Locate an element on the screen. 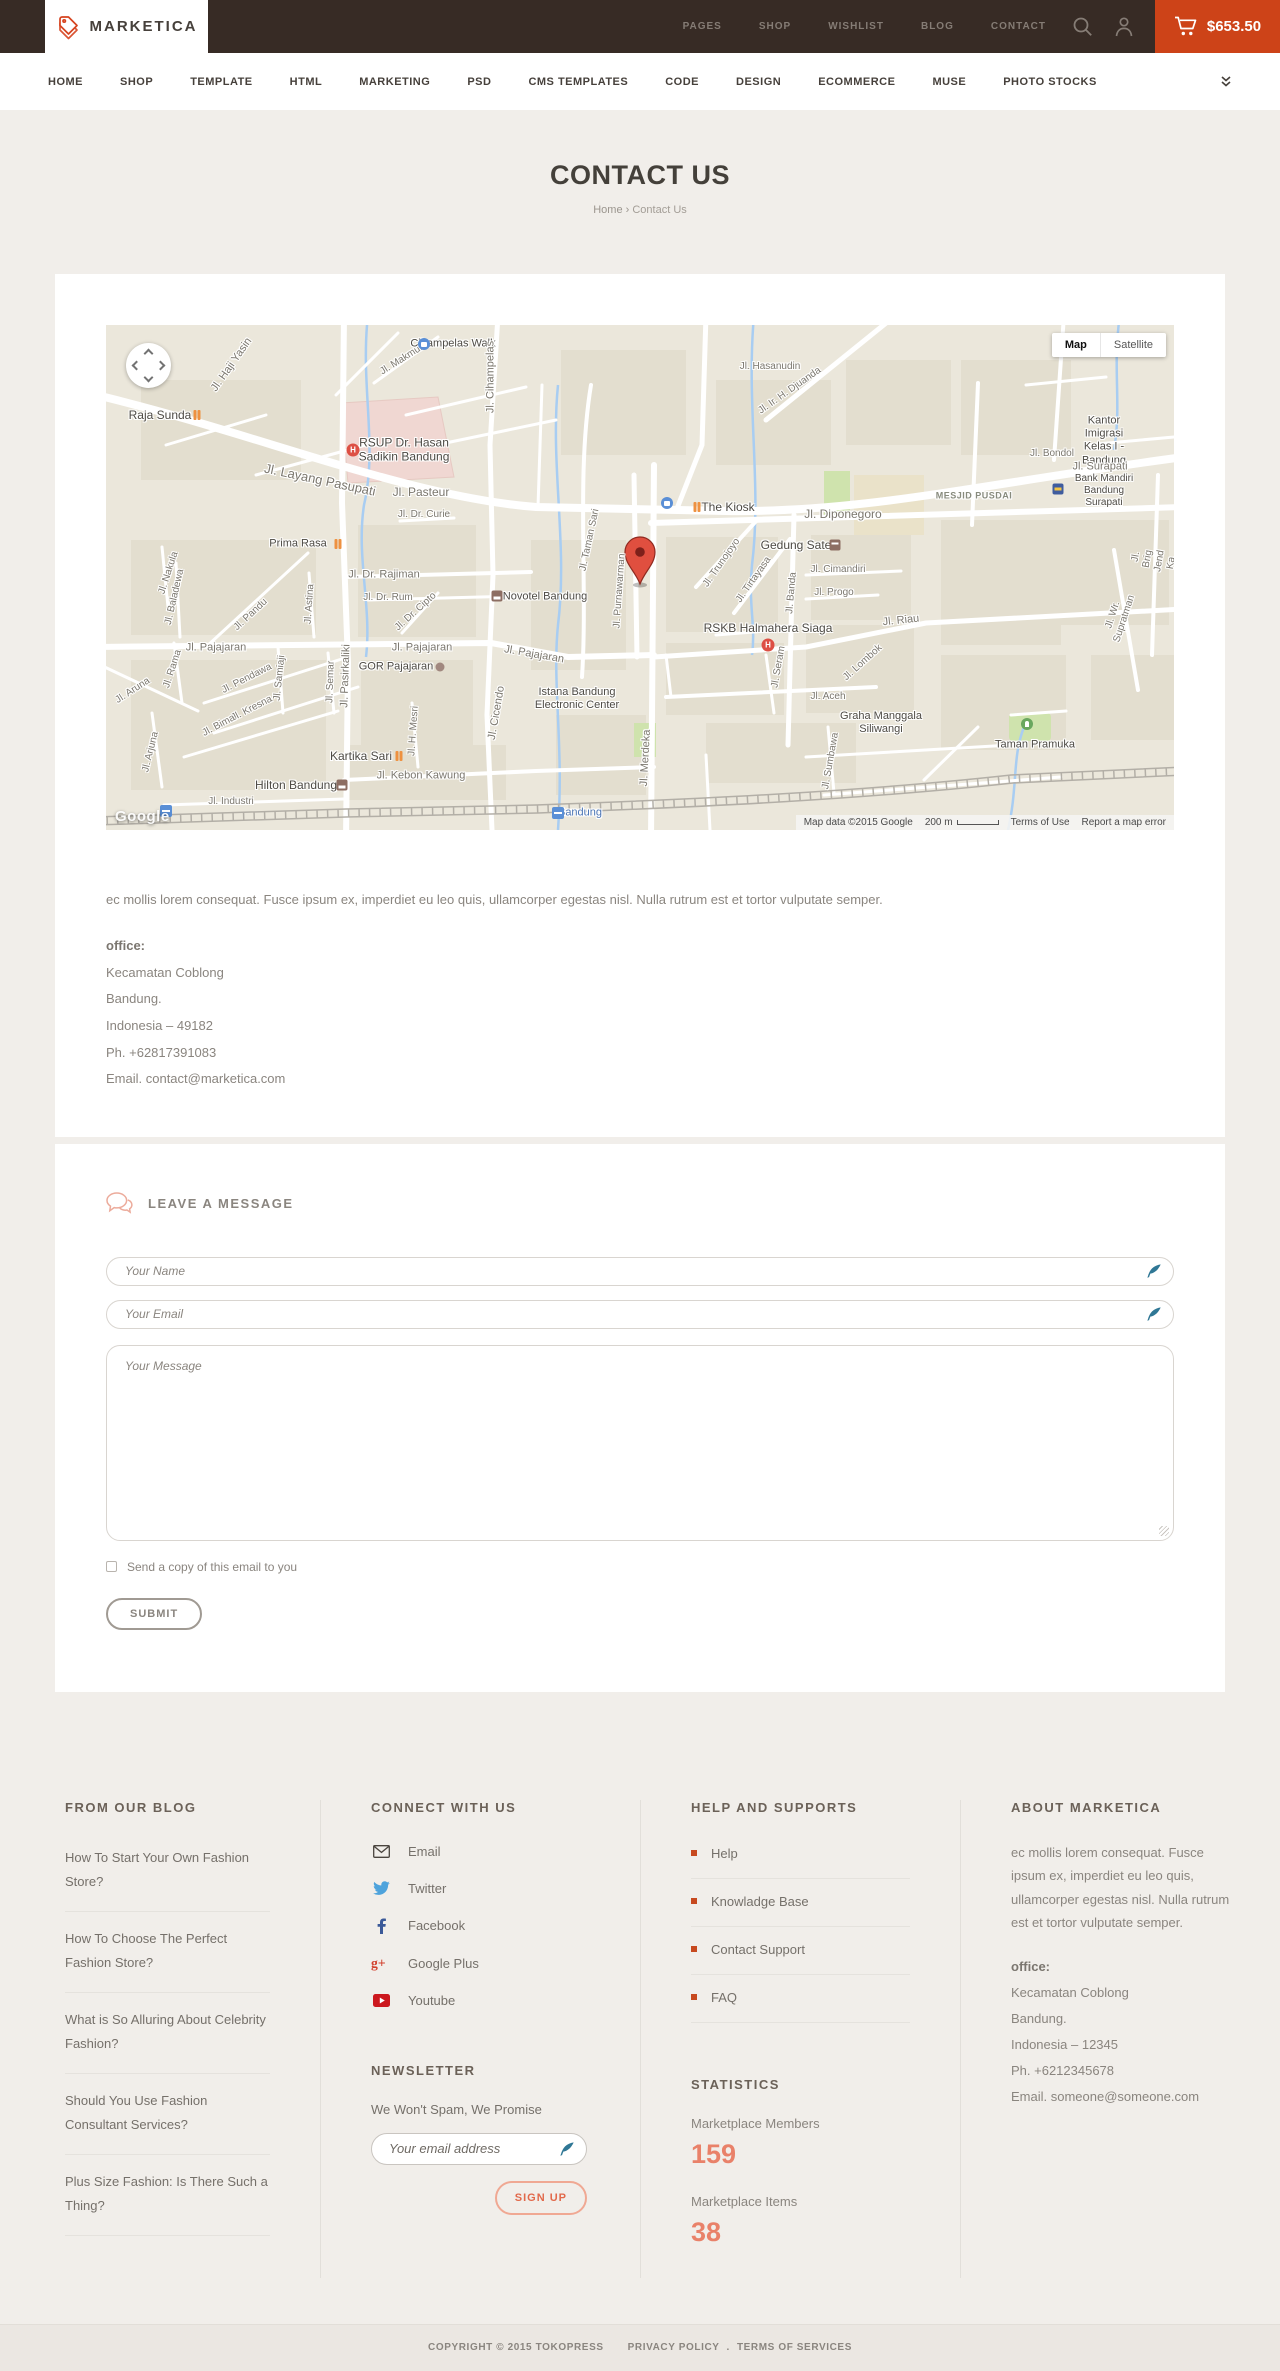 The height and width of the screenshot is (2371, 1280). nav-item-shop: SHOP is located at coordinates (136, 82).